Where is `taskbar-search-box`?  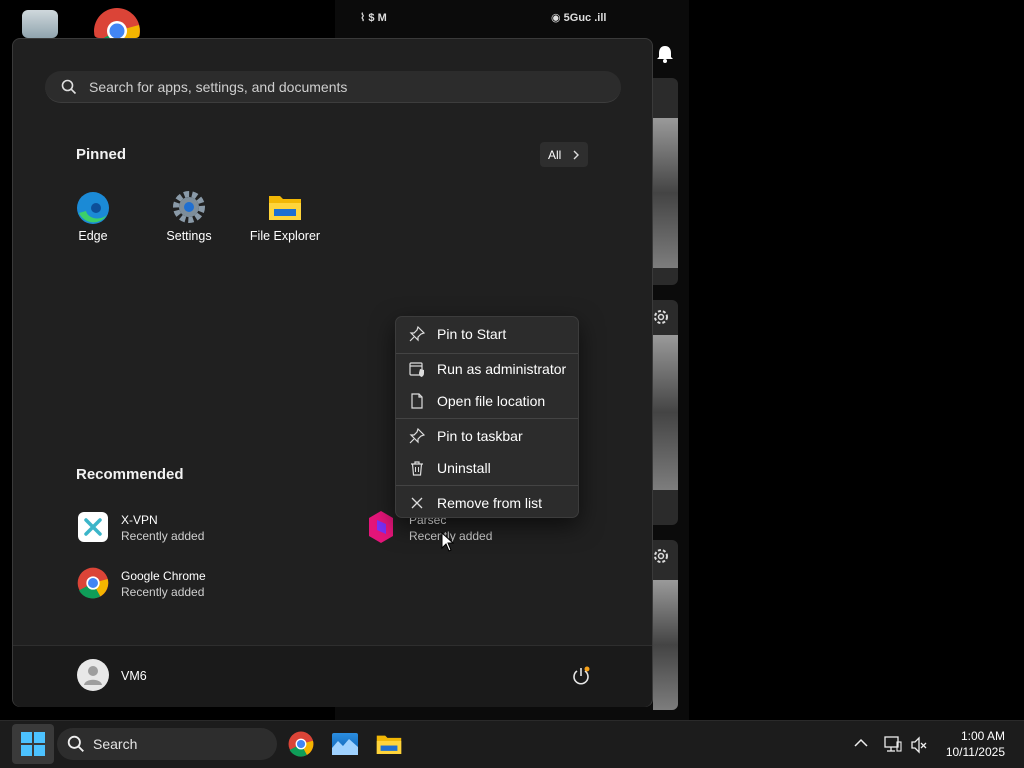 taskbar-search-box is located at coordinates (167, 744).